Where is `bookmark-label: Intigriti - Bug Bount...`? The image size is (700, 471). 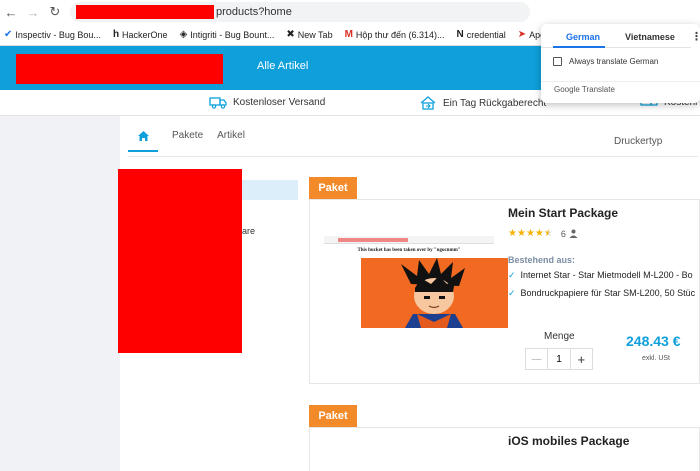
bookmark-label: Intigriti - Bug Bount... is located at coordinates (232, 34).